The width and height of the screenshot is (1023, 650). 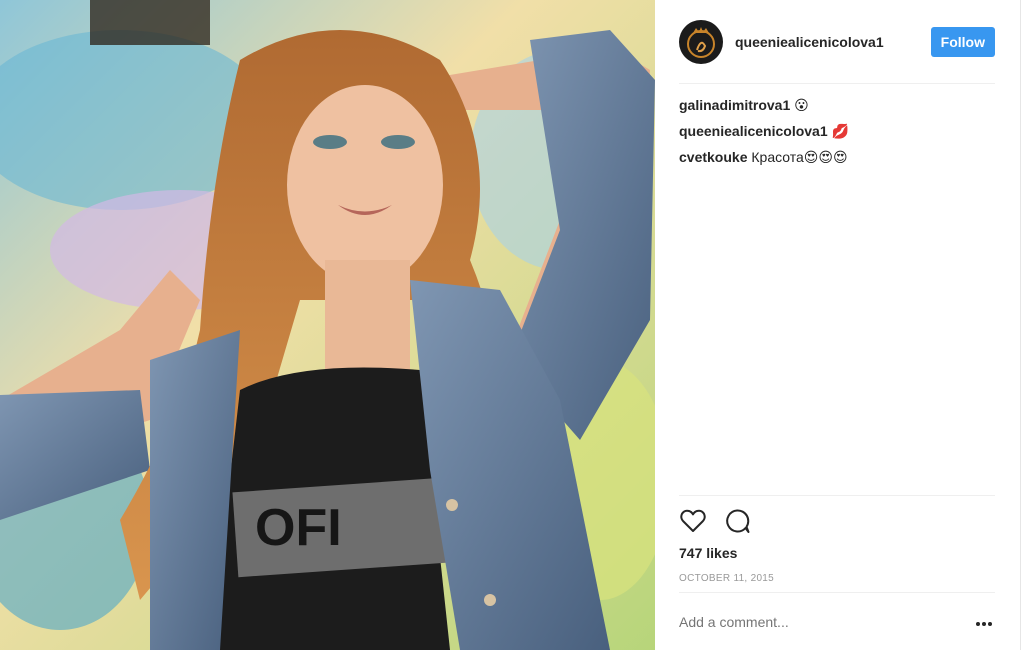 What do you see at coordinates (801, 105) in the screenshot?
I see `comment-text: 😮` at bounding box center [801, 105].